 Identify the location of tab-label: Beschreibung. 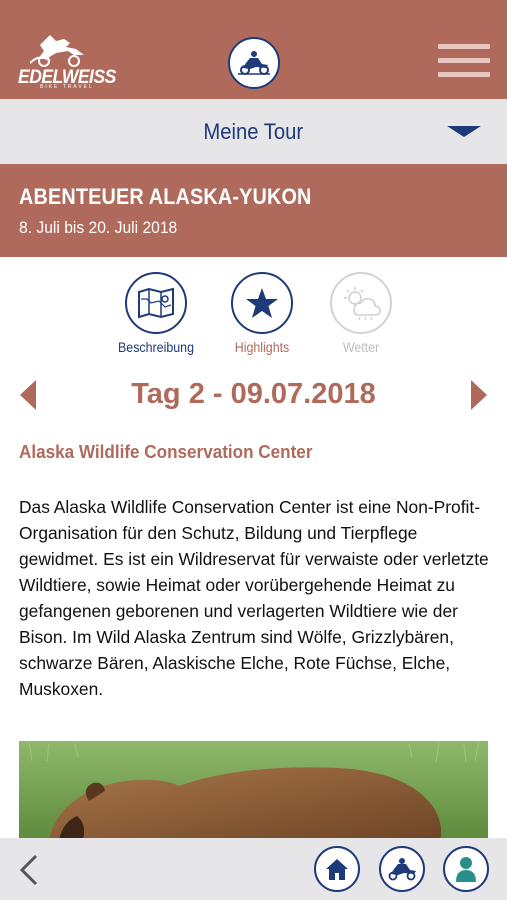
(156, 347).